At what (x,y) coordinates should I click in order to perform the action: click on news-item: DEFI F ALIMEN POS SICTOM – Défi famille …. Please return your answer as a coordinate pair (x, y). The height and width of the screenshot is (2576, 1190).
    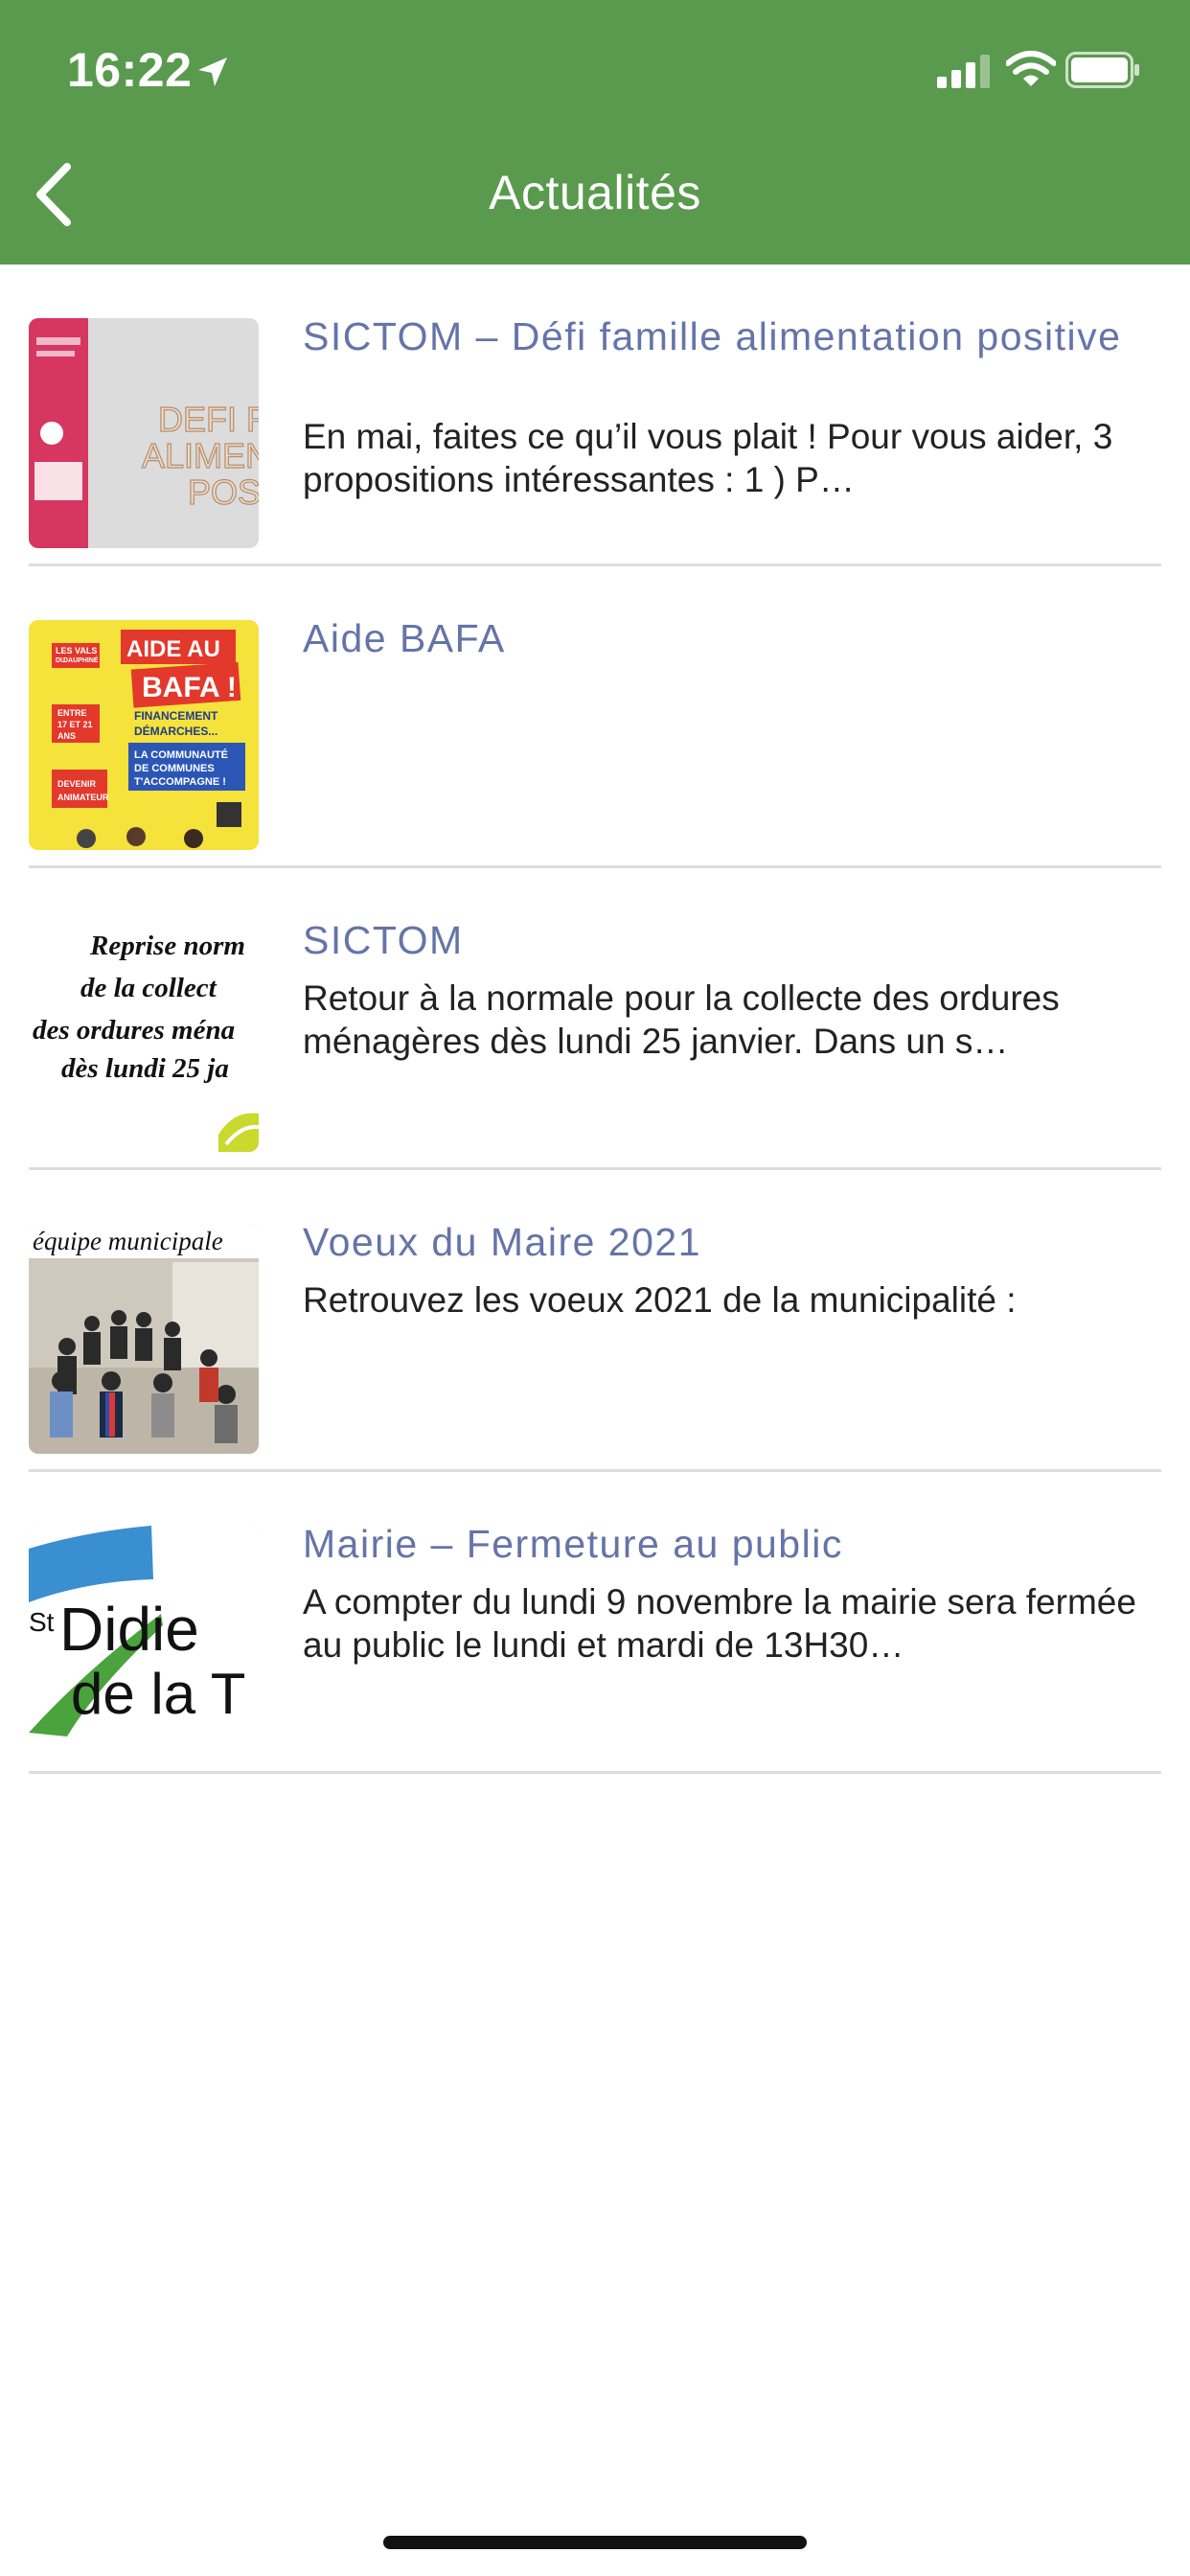
    Looking at the image, I should click on (595, 415).